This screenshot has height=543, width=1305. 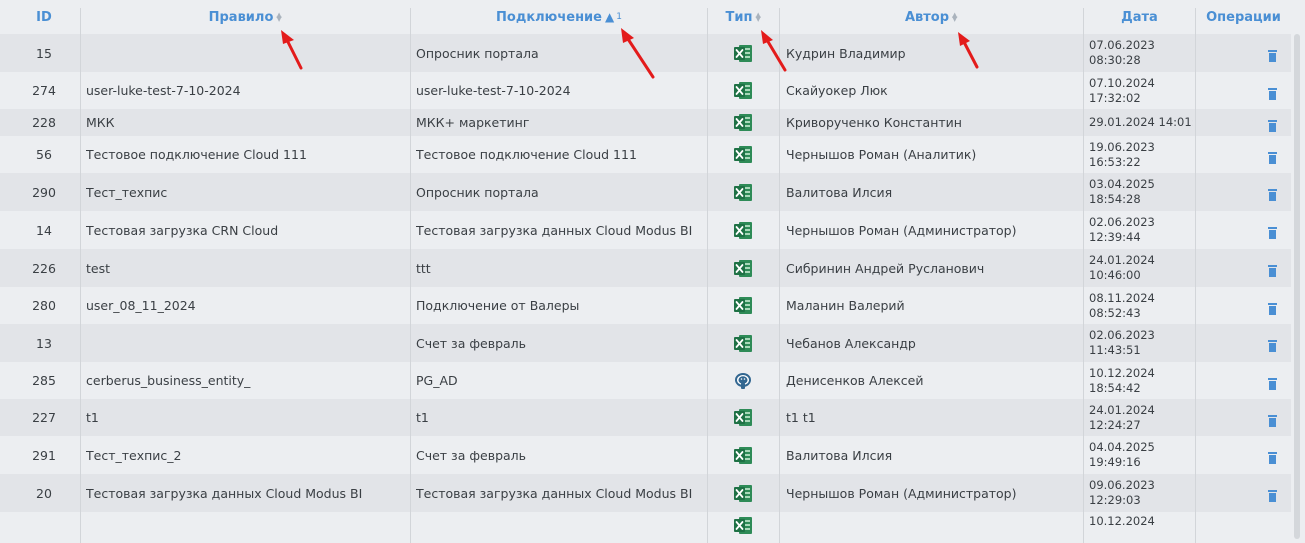 What do you see at coordinates (627, 35) in the screenshot?
I see `annotation-arrowhead-connection` at bounding box center [627, 35].